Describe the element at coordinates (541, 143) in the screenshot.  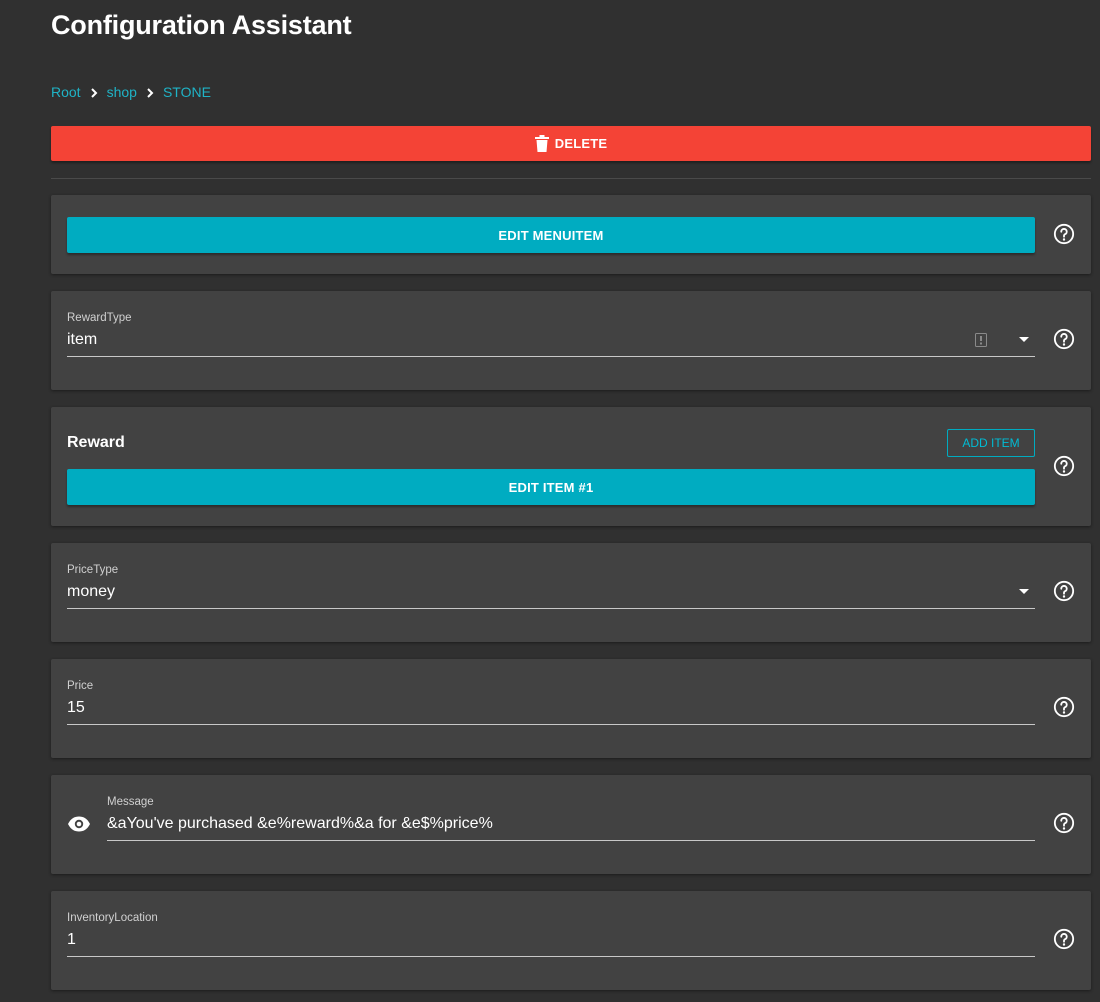
I see `trash-icon` at that location.